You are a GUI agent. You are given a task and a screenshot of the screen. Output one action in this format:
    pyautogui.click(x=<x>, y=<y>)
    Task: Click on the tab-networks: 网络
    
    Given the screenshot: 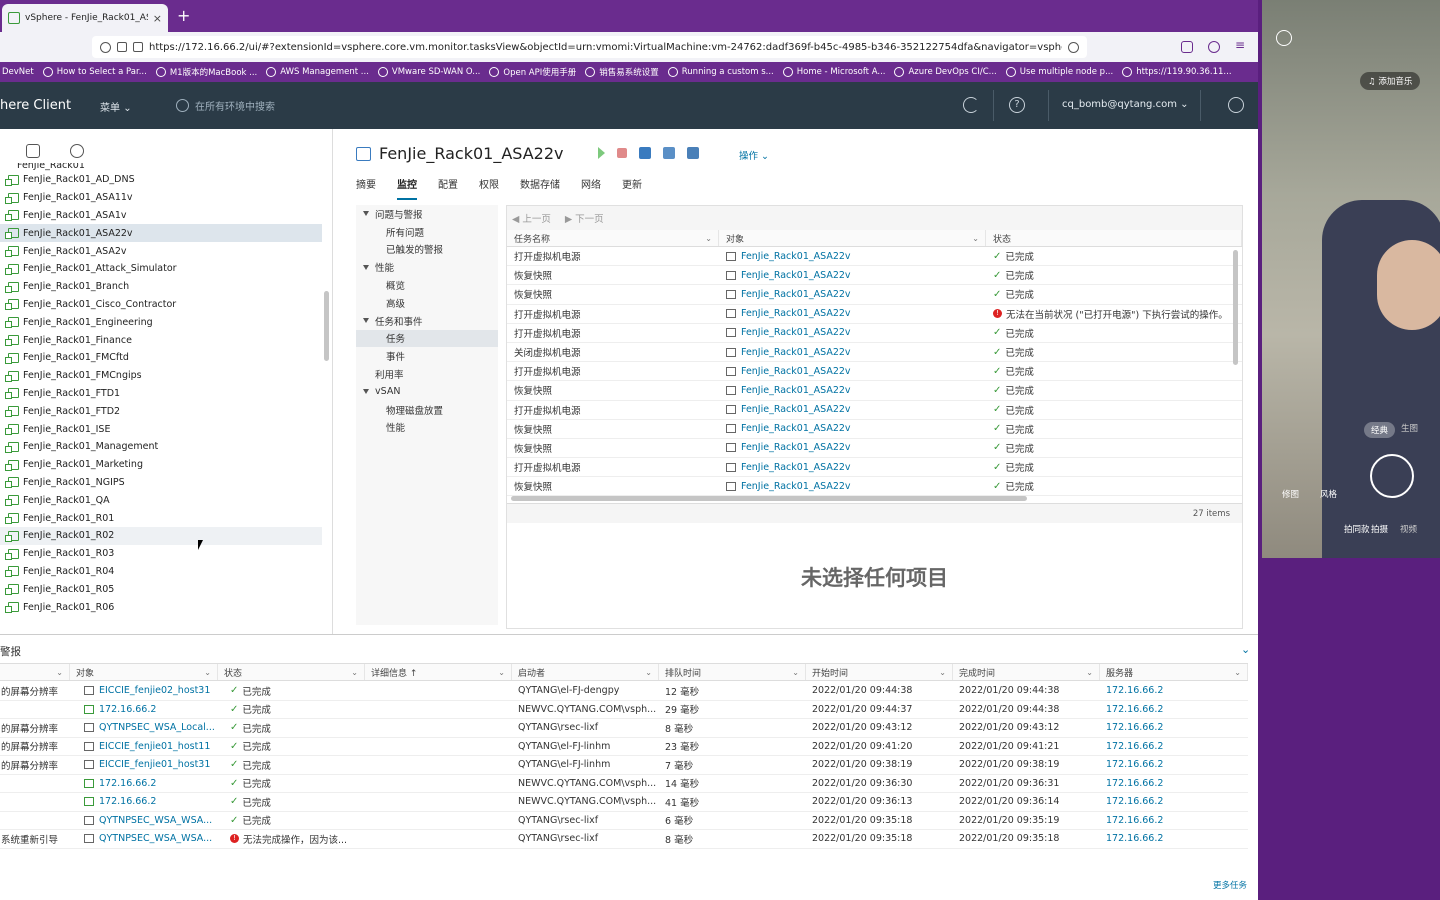 What is the action you would take?
    pyautogui.click(x=591, y=188)
    